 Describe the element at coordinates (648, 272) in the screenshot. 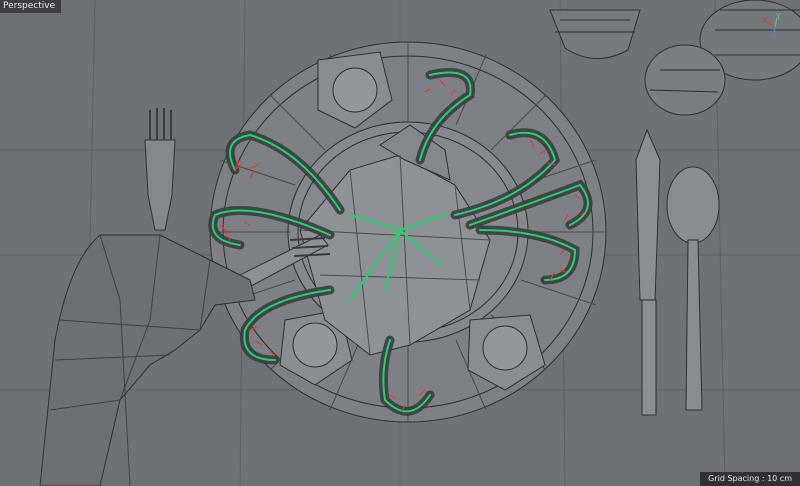

I see `knife` at that location.